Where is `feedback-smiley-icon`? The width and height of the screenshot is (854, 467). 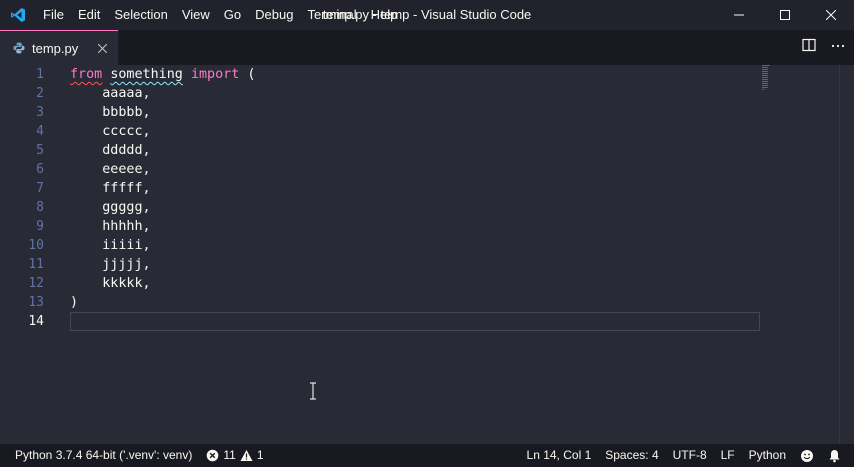 feedback-smiley-icon is located at coordinates (807, 456).